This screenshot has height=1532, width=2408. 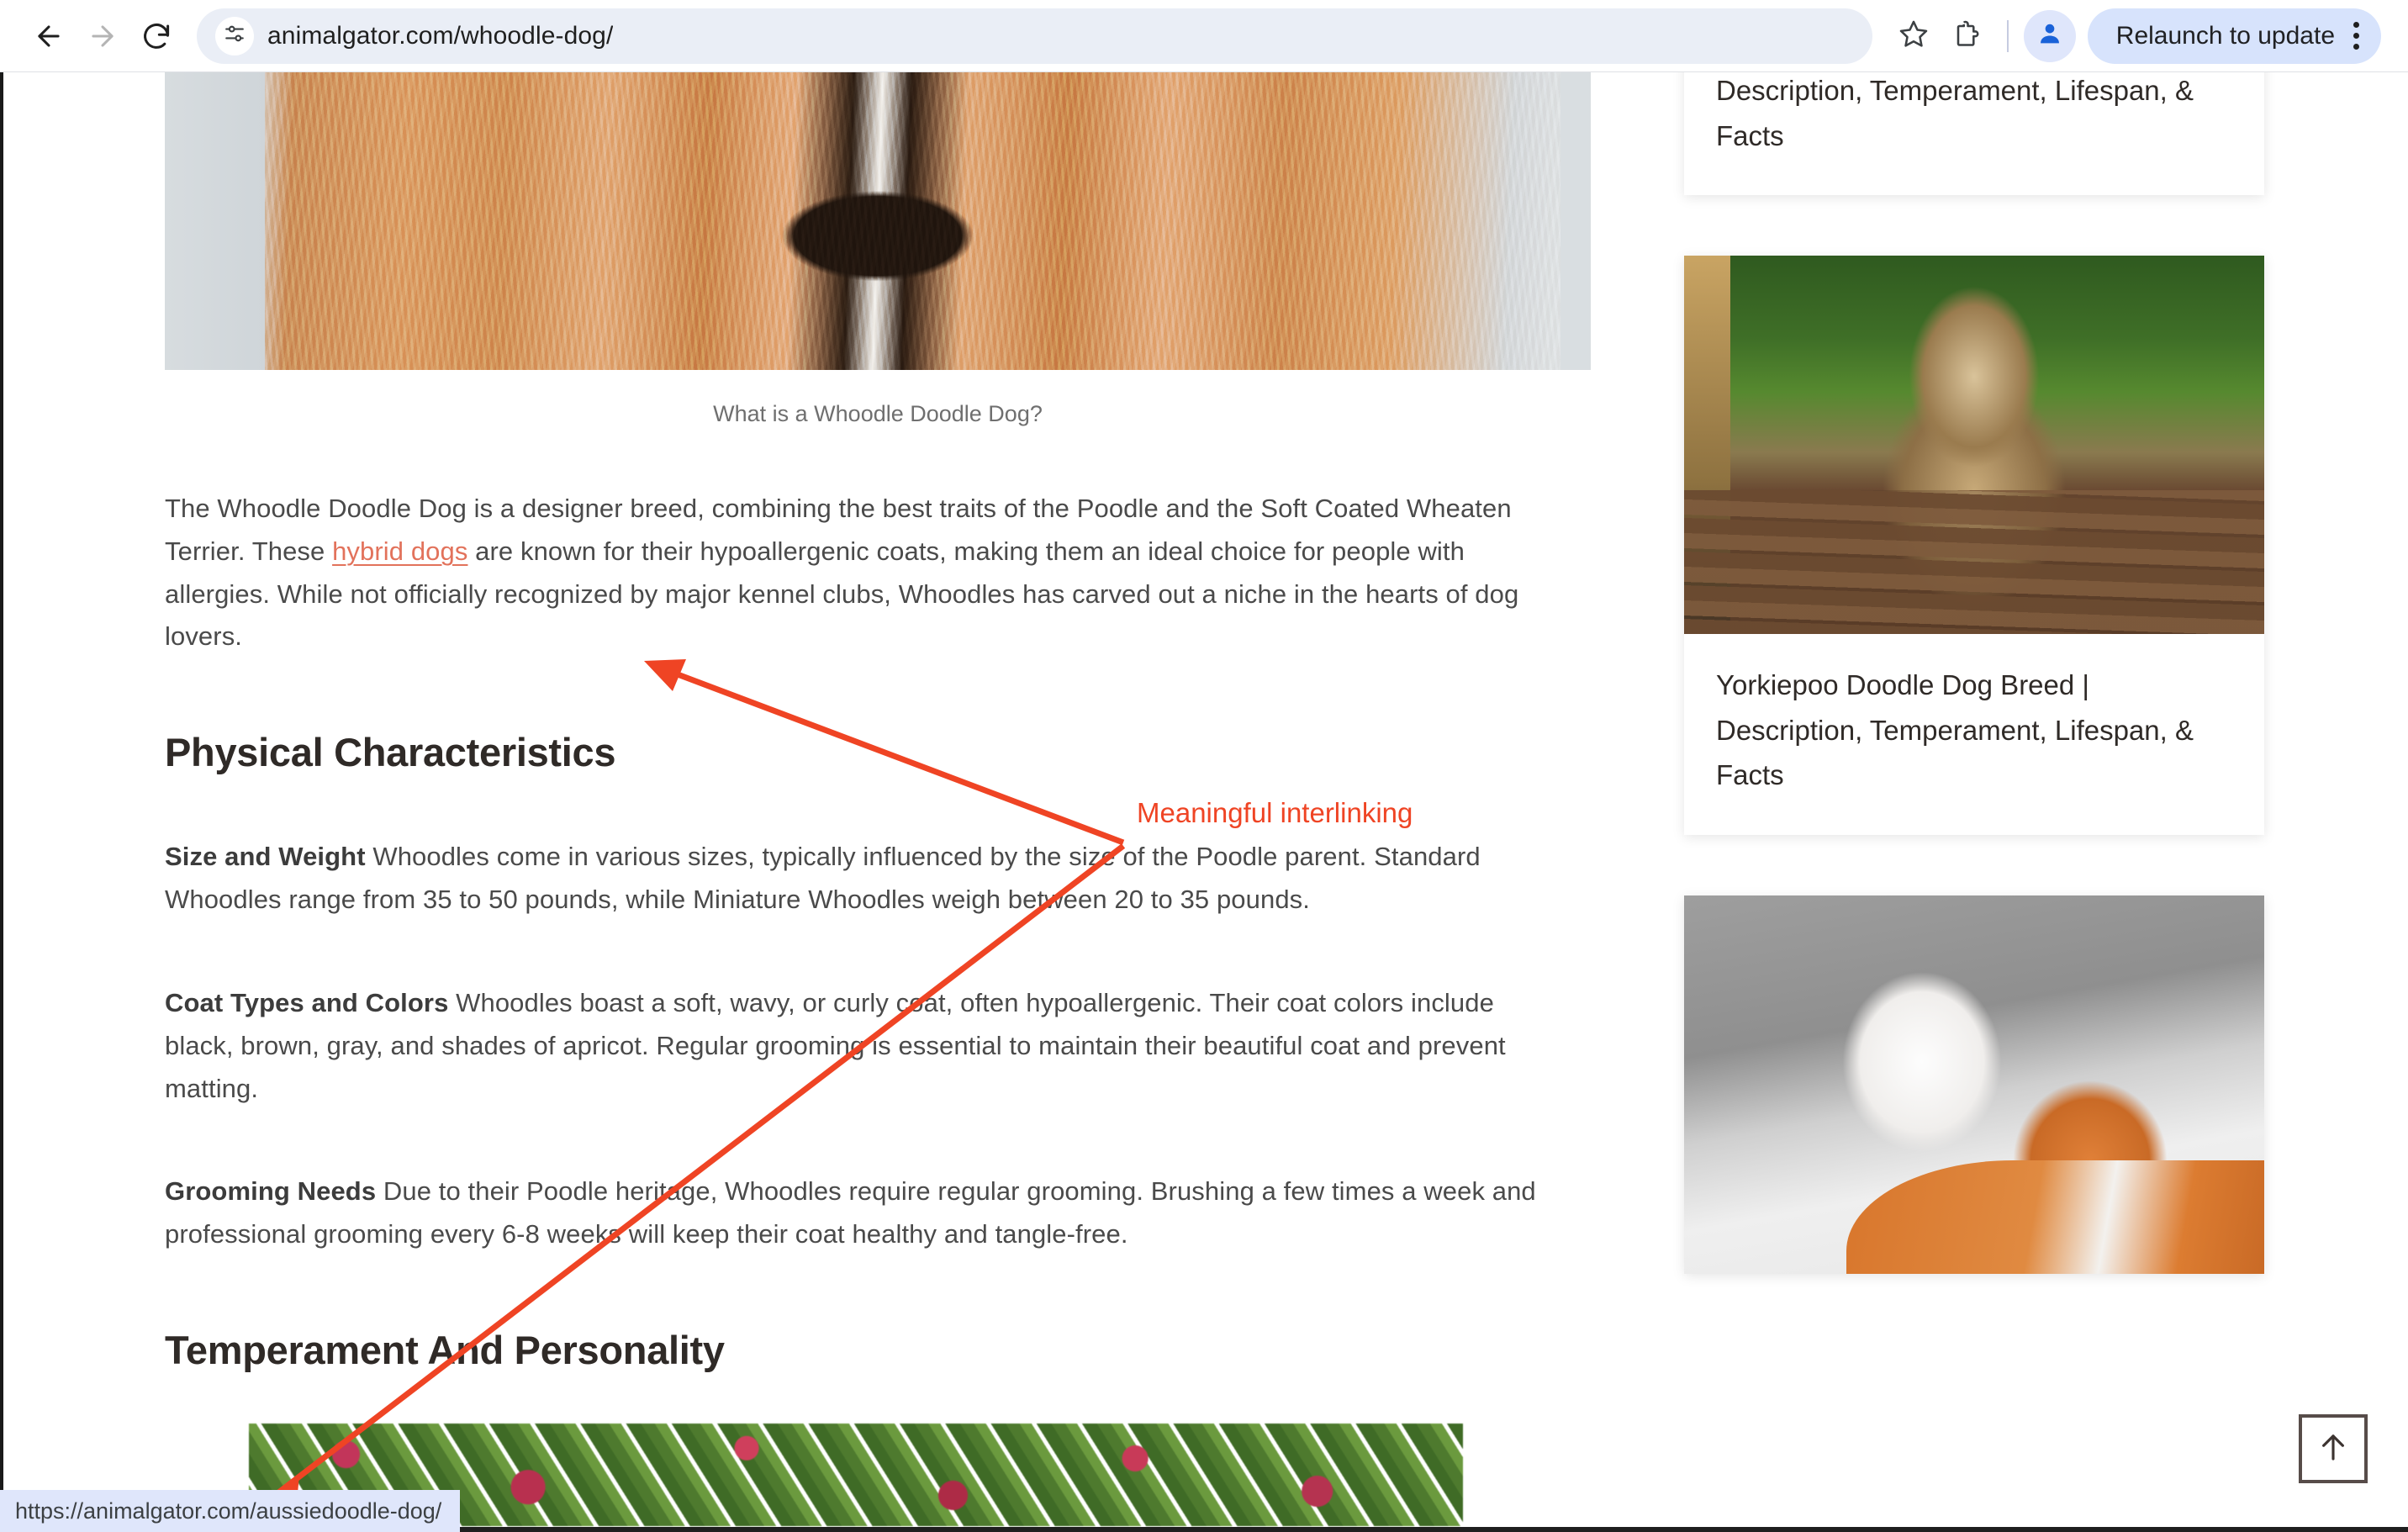 I want to click on reload-button, so click(x=156, y=36).